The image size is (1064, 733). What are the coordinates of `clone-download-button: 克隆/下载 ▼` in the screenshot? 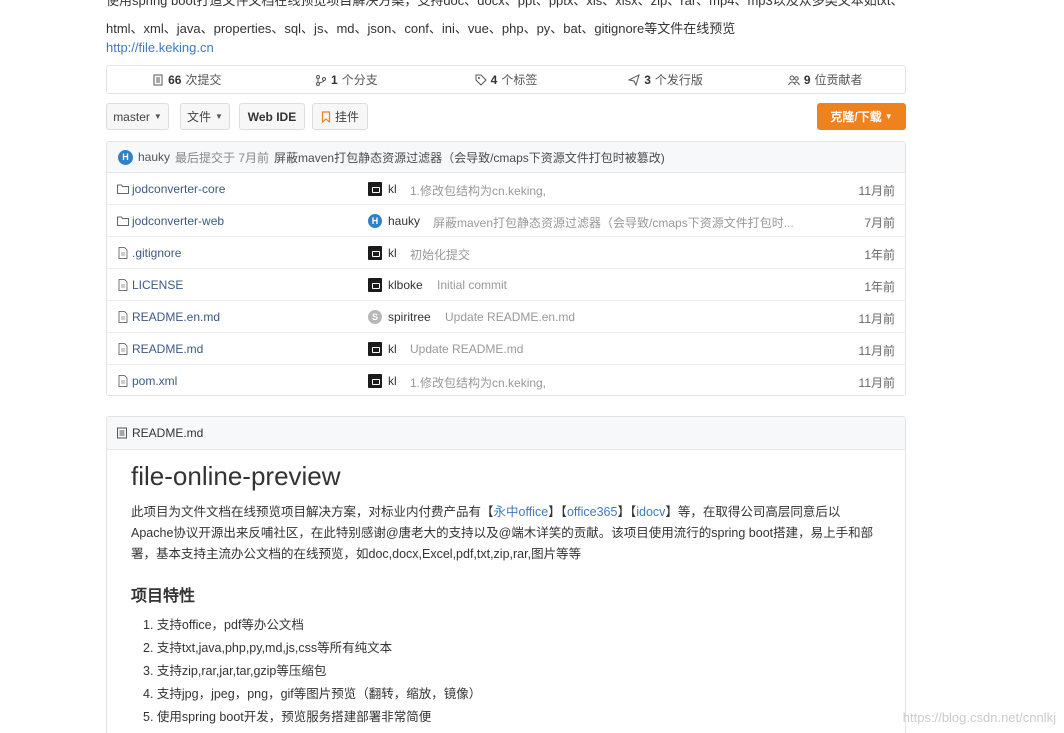 It's located at (861, 116).